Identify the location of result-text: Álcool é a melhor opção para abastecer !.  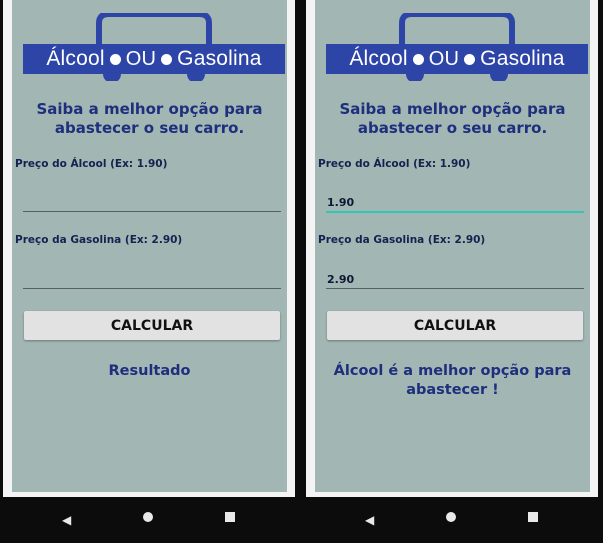
(452, 380).